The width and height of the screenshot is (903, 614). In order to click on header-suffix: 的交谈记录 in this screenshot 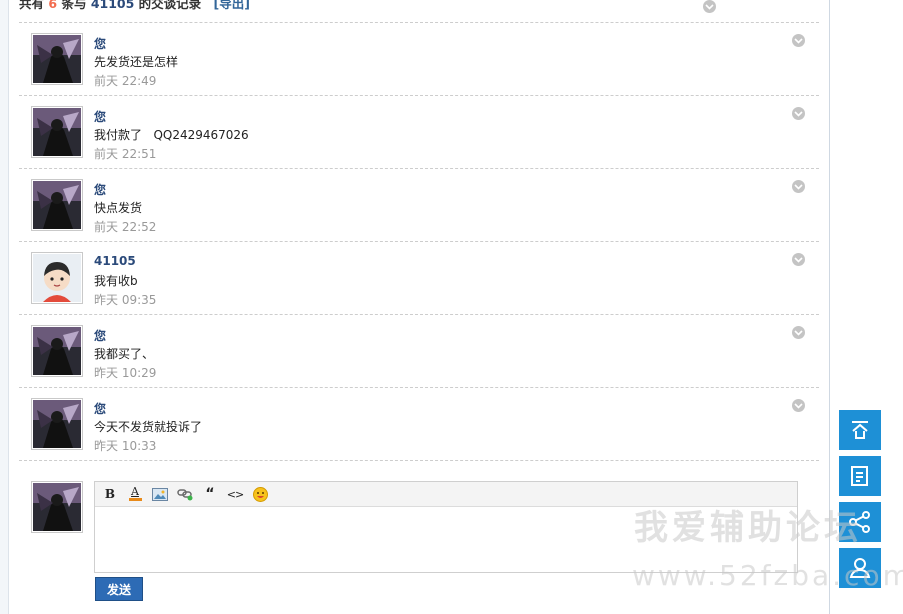, I will do `click(170, 5)`.